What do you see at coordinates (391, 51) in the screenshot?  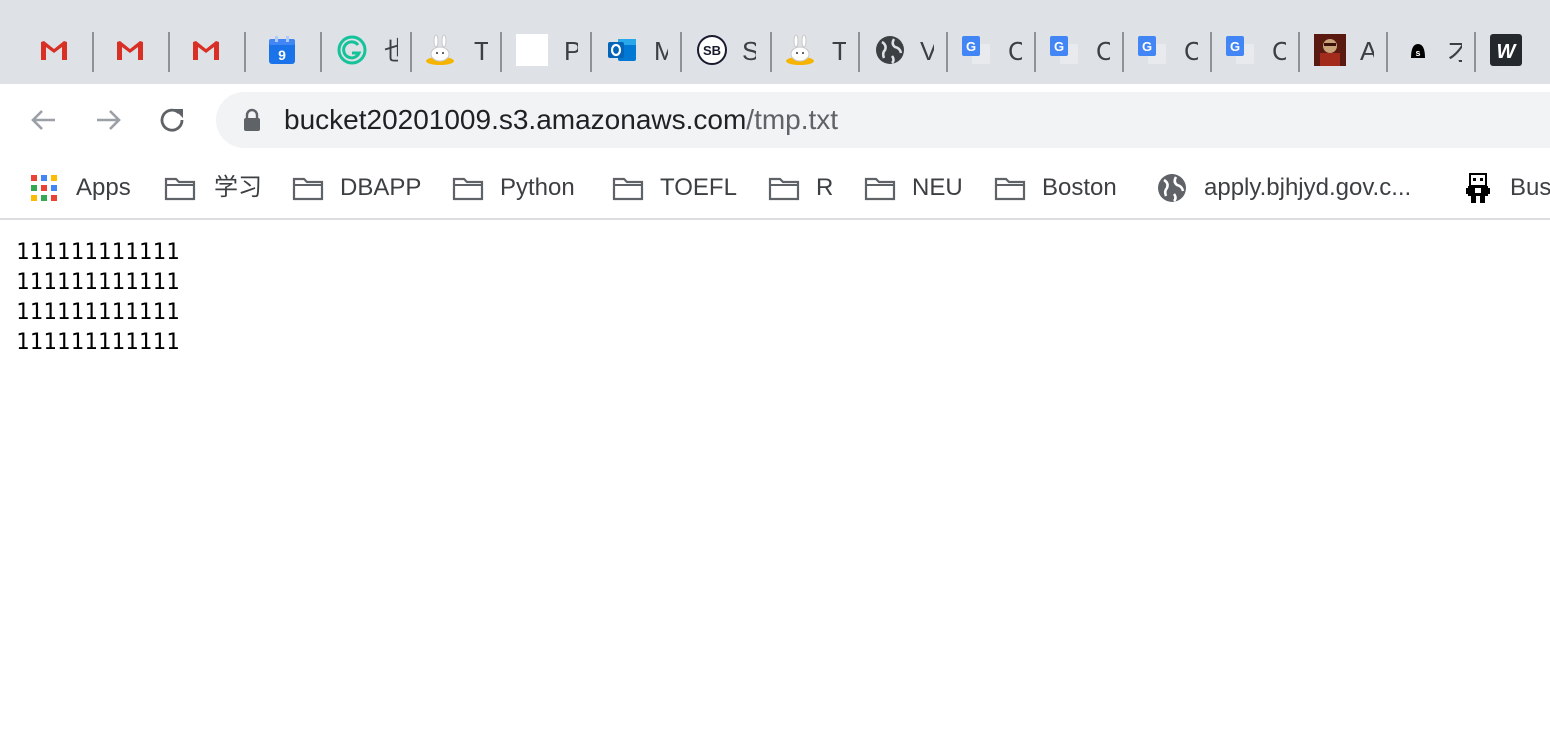 I see `tab-title: 也` at bounding box center [391, 51].